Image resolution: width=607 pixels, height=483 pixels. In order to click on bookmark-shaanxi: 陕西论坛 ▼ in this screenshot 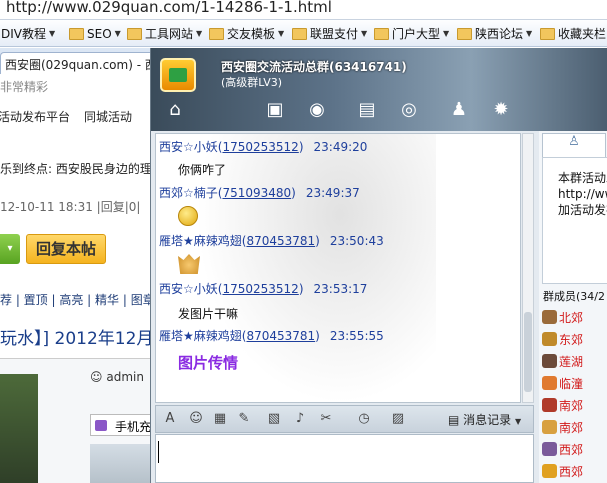, I will do `click(494, 33)`.